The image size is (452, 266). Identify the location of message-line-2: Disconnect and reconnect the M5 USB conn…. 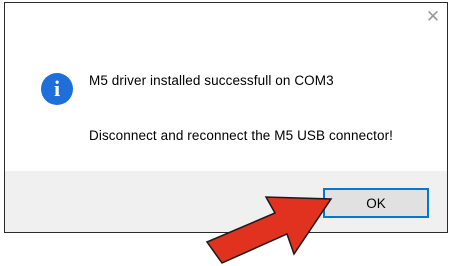
(241, 135).